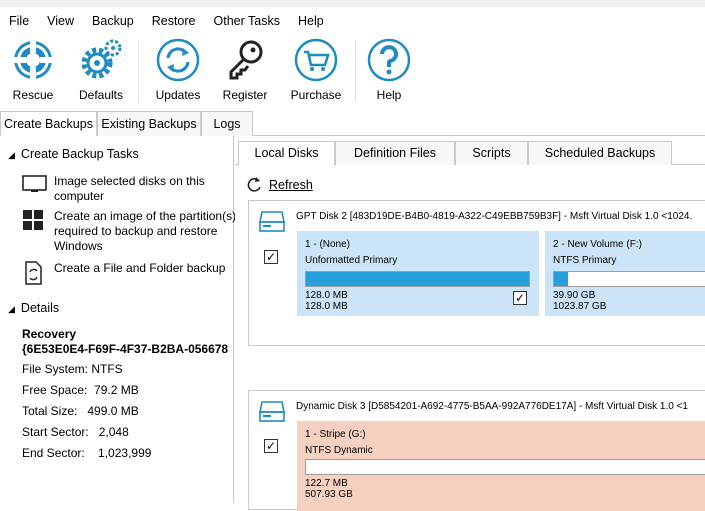 This screenshot has width=705, height=511. What do you see at coordinates (254, 184) in the screenshot?
I see `refresh-icon` at bounding box center [254, 184].